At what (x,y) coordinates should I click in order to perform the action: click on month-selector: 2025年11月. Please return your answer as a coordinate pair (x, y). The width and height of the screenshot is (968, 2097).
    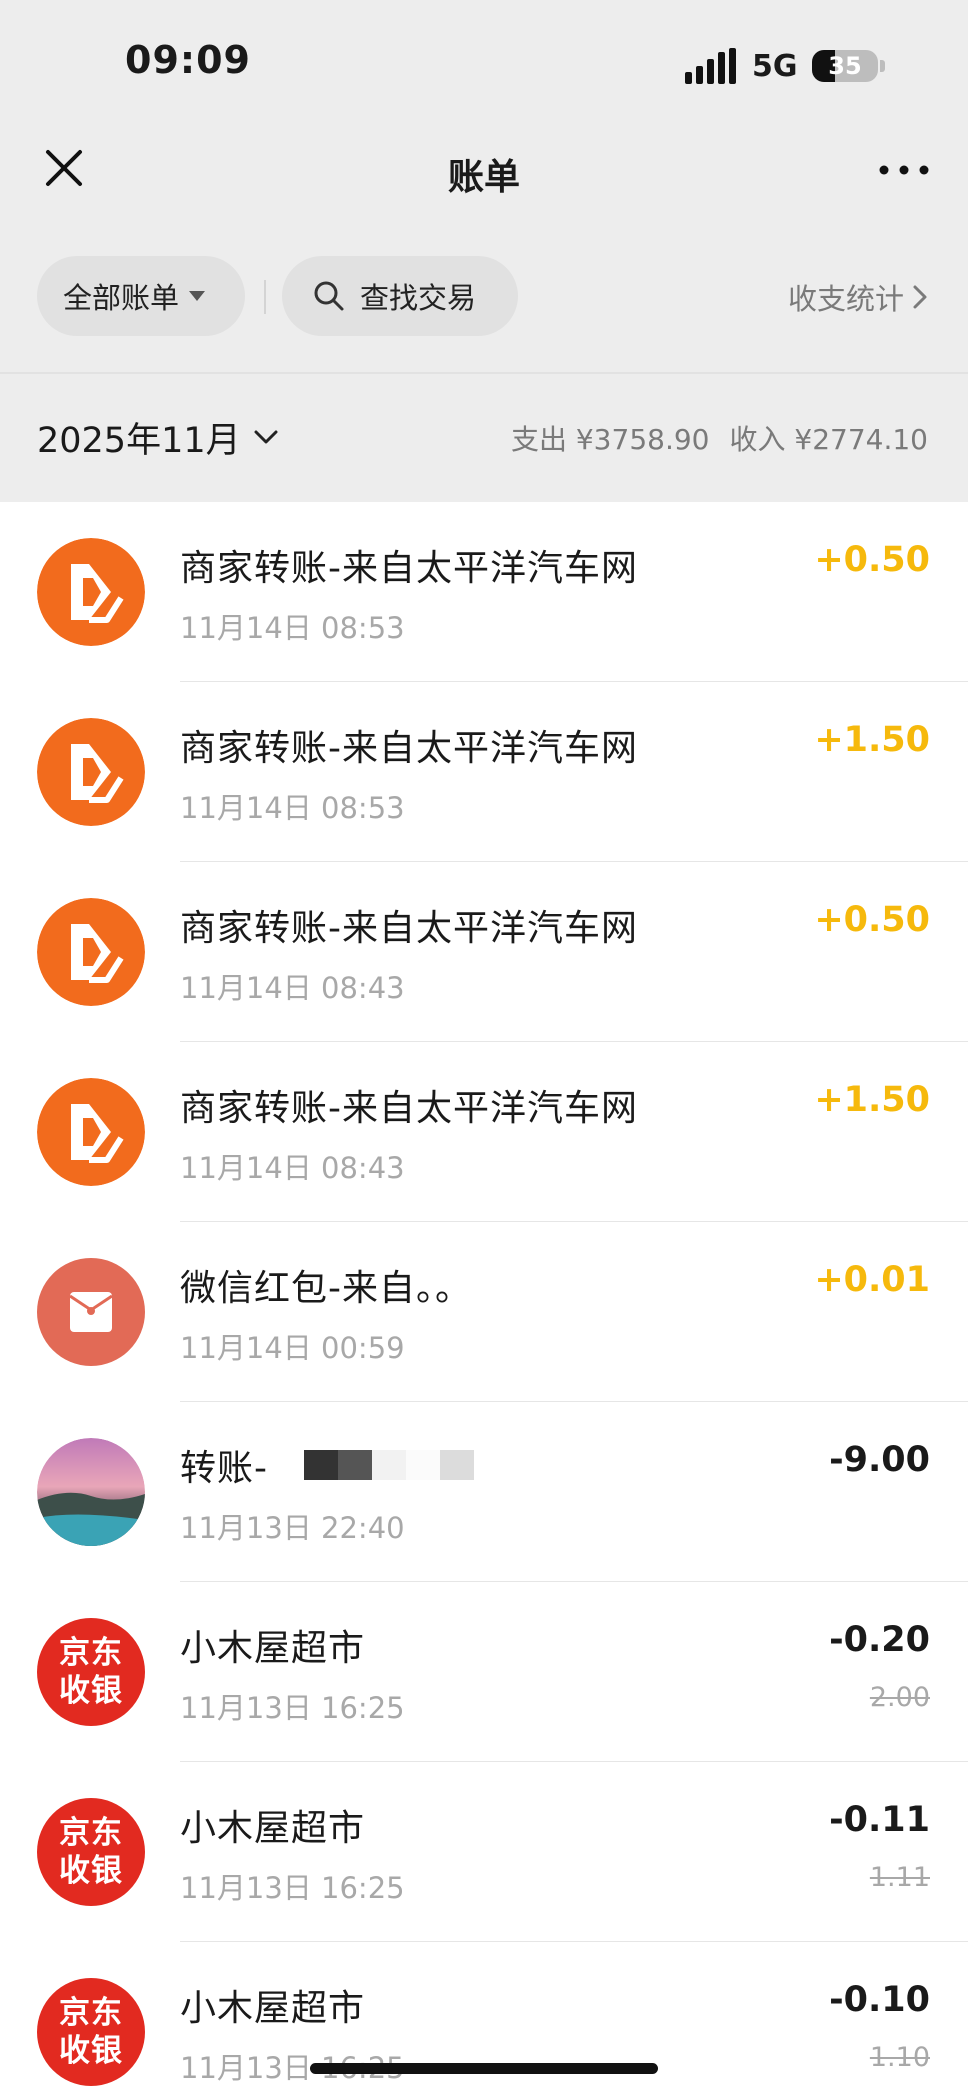
    Looking at the image, I should click on (158, 437).